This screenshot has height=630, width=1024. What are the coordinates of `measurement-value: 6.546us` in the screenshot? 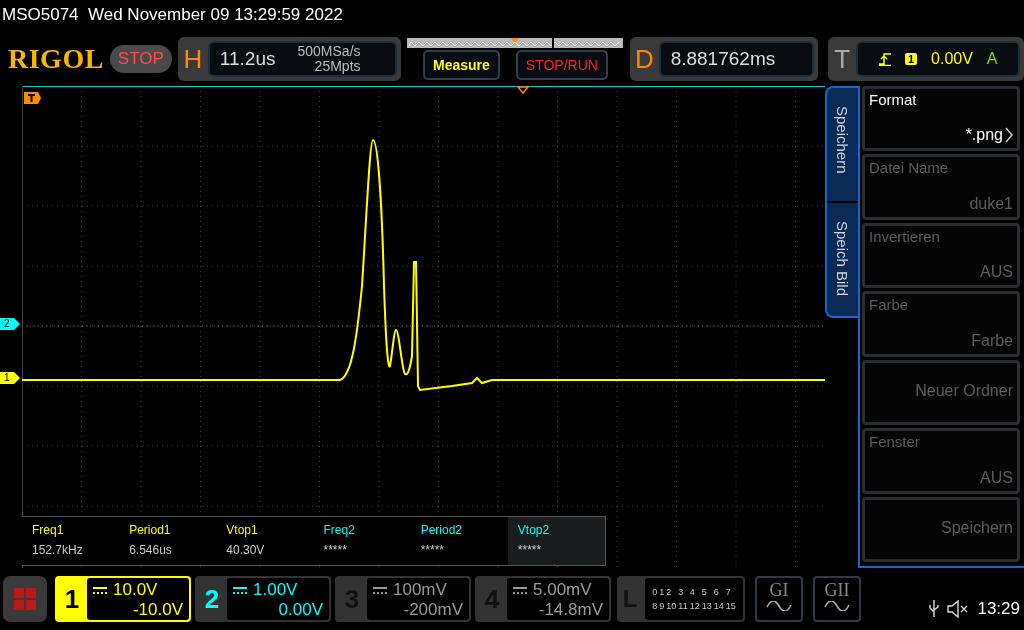 It's located at (151, 550).